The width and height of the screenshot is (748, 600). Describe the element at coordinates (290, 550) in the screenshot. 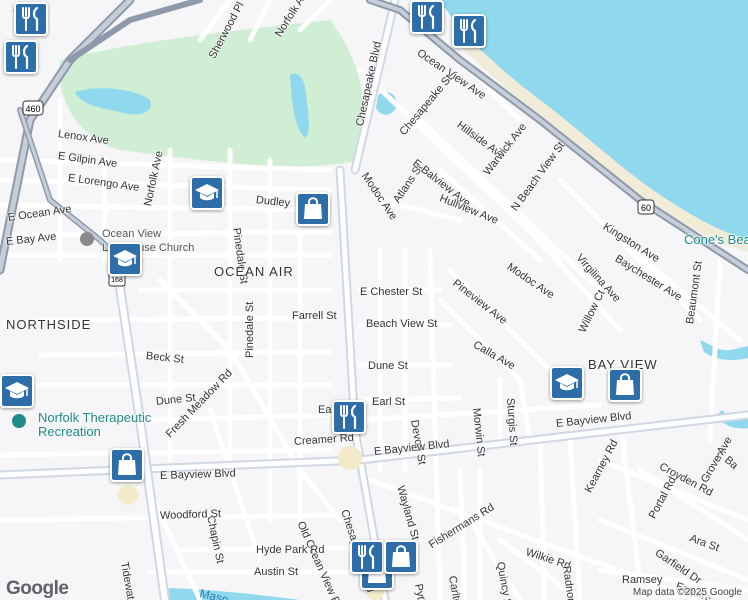

I see `street-label: Hyde Park Rd` at that location.